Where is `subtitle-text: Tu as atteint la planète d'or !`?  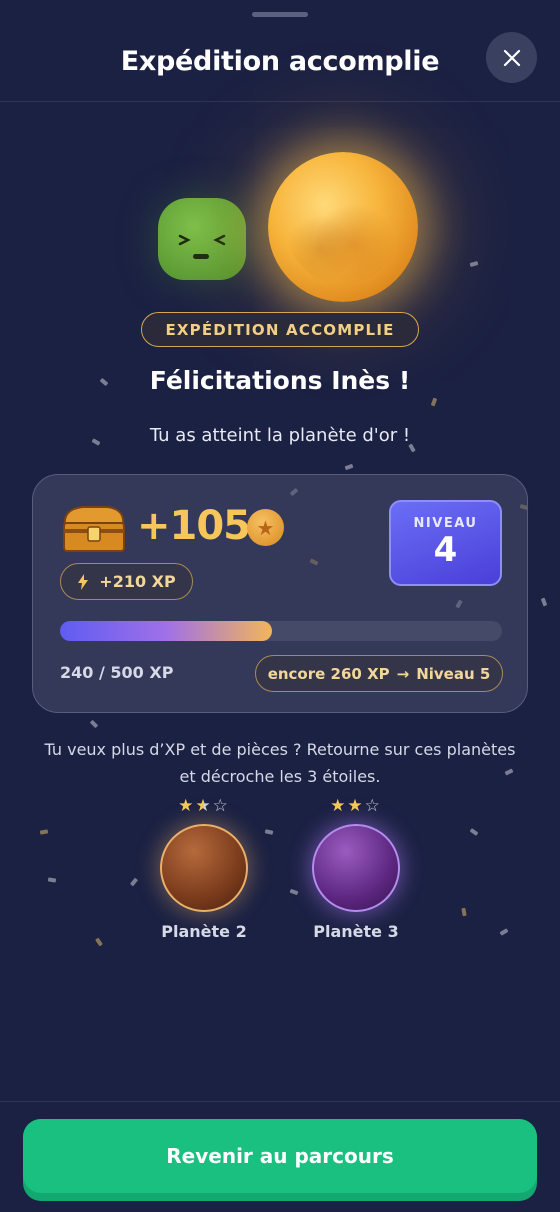 subtitle-text: Tu as atteint la planète d'or ! is located at coordinates (280, 435).